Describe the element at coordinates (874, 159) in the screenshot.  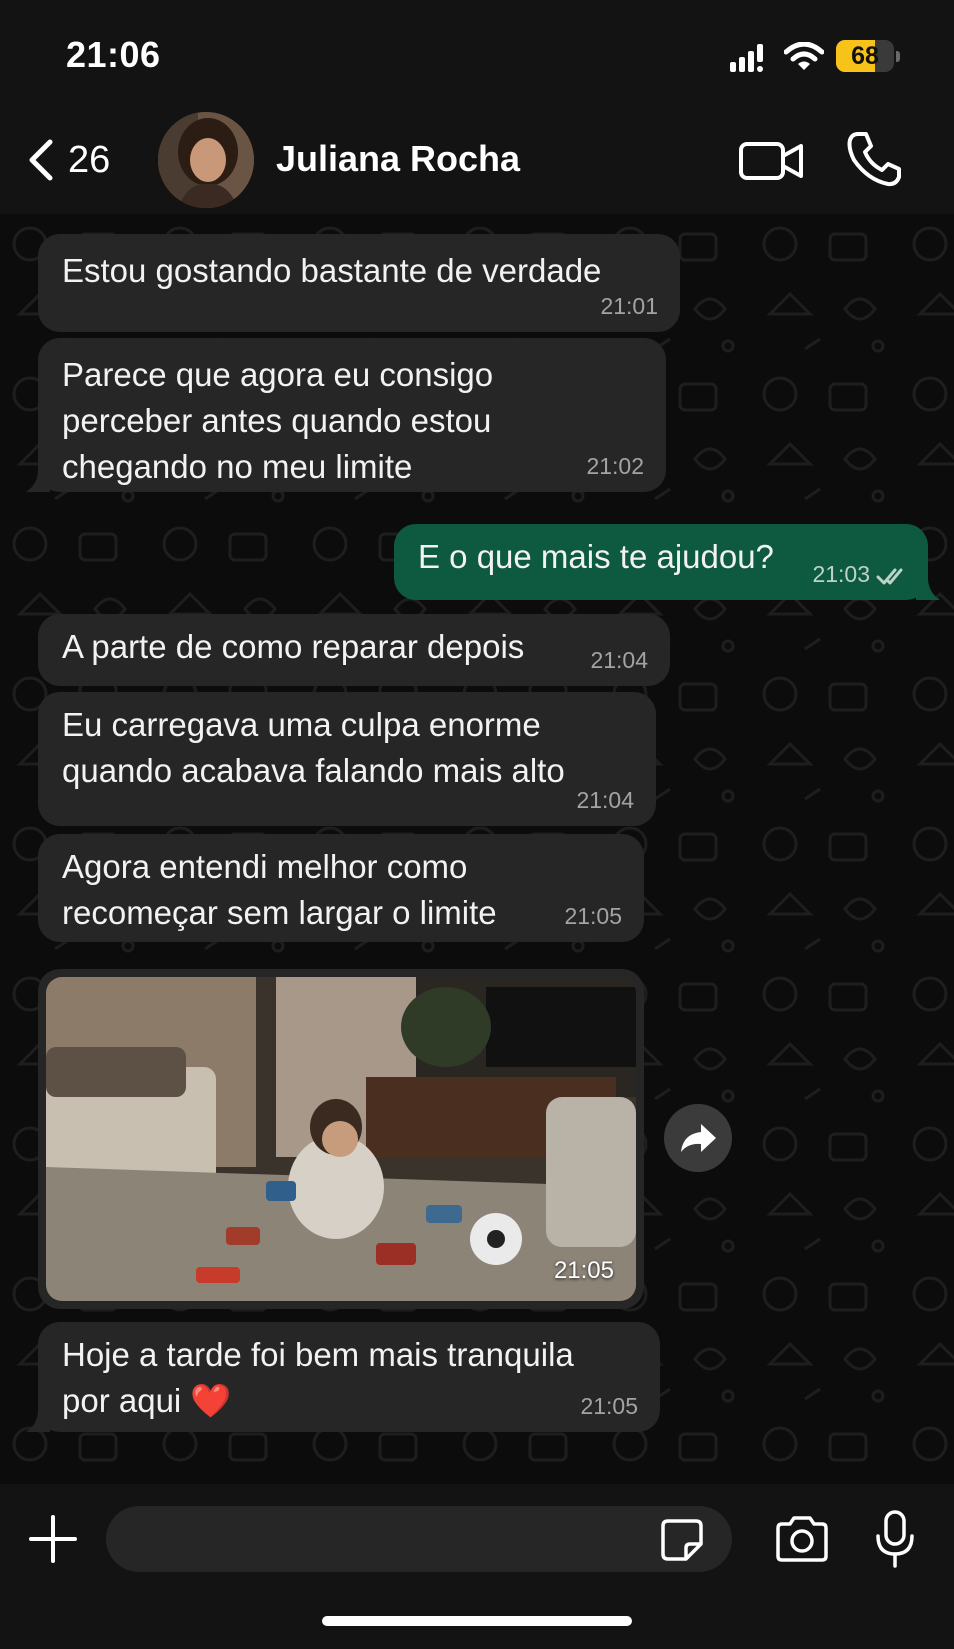
I see `phone-icon` at that location.